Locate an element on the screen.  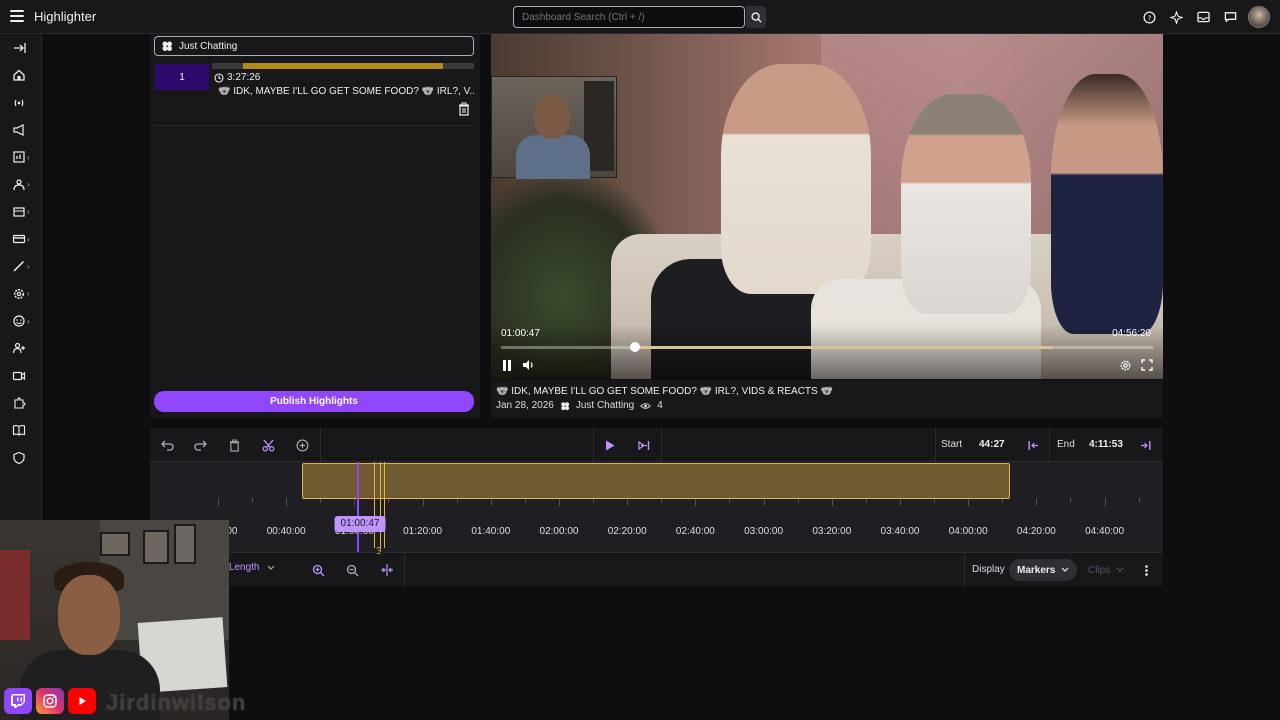
playhead is located at coordinates (358, 507).